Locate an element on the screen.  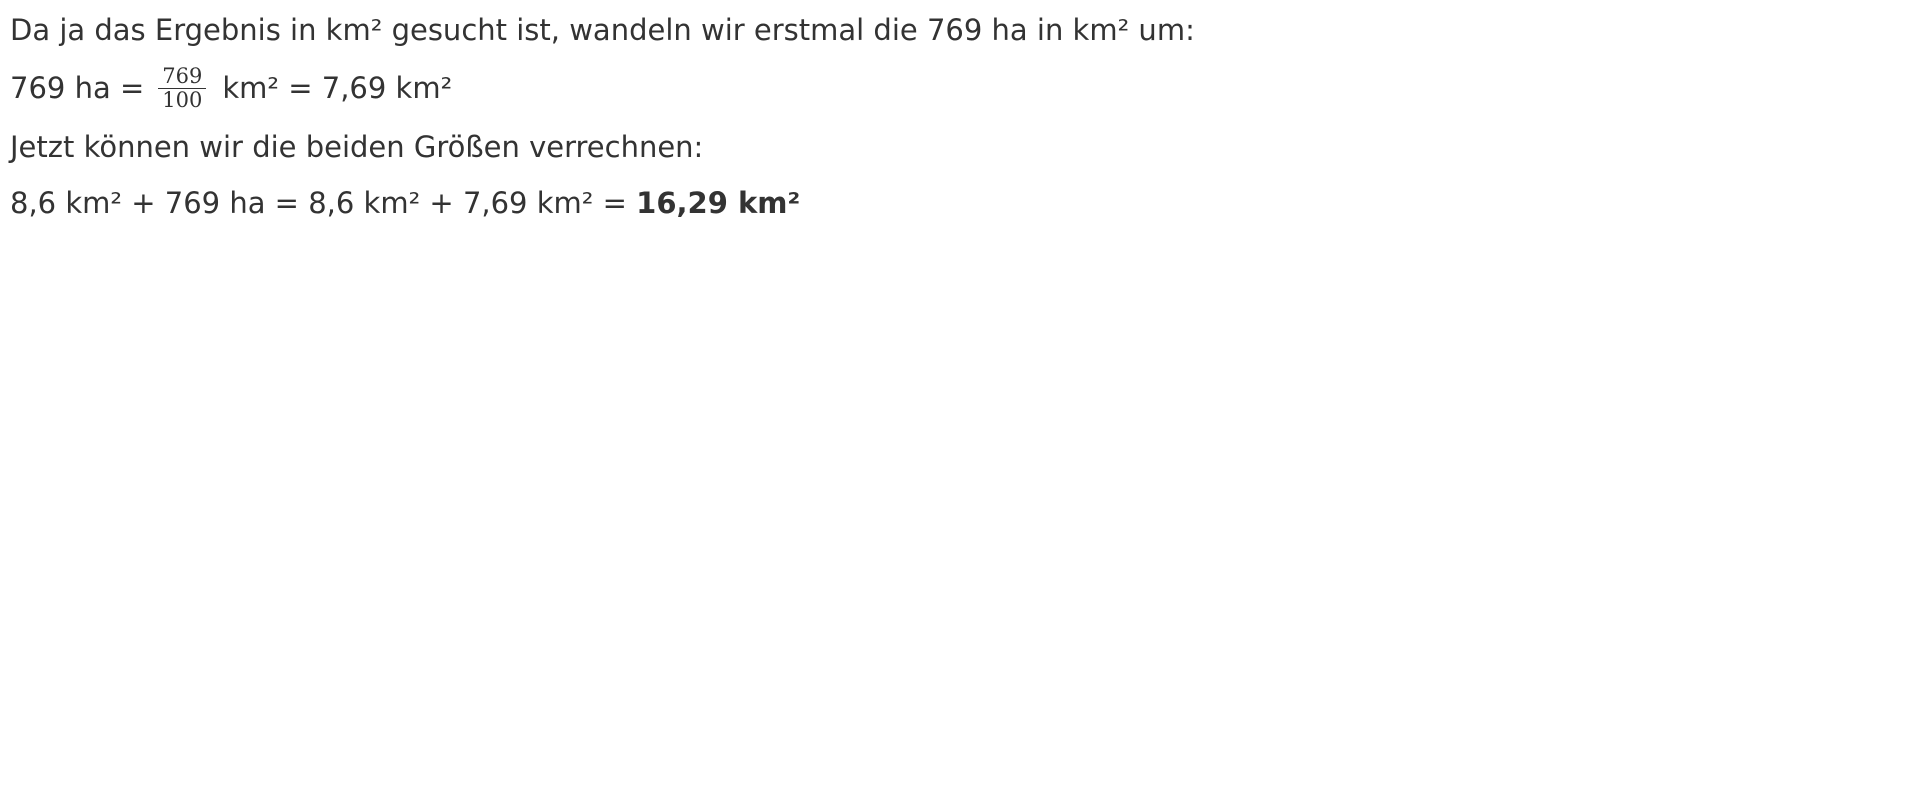
fraction-numerator: 769 is located at coordinates (182, 76).